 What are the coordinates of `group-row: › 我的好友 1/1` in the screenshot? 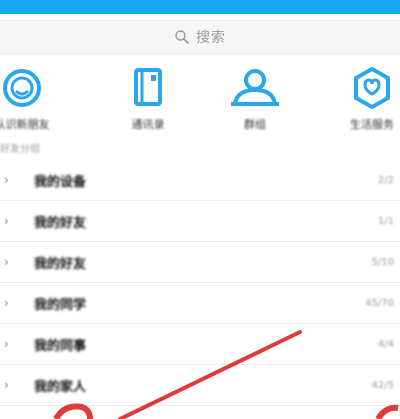 It's located at (200, 221).